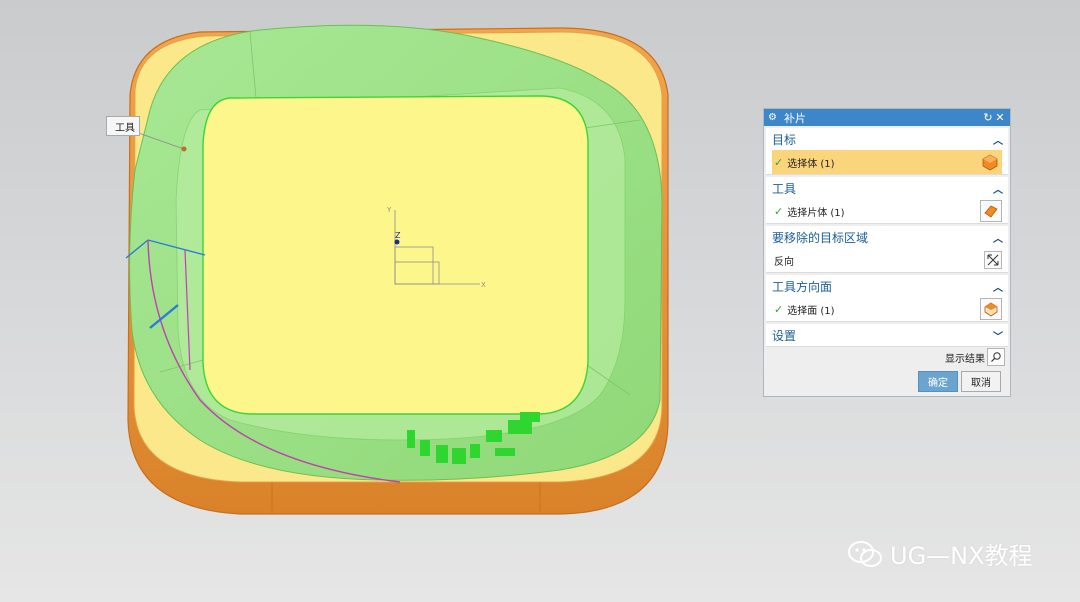  Describe the element at coordinates (784, 188) in the screenshot. I see `section-tool-title: 工具` at that location.